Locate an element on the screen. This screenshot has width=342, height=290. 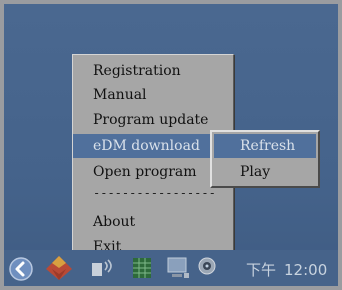
grid-app-icon is located at coordinates (142, 270).